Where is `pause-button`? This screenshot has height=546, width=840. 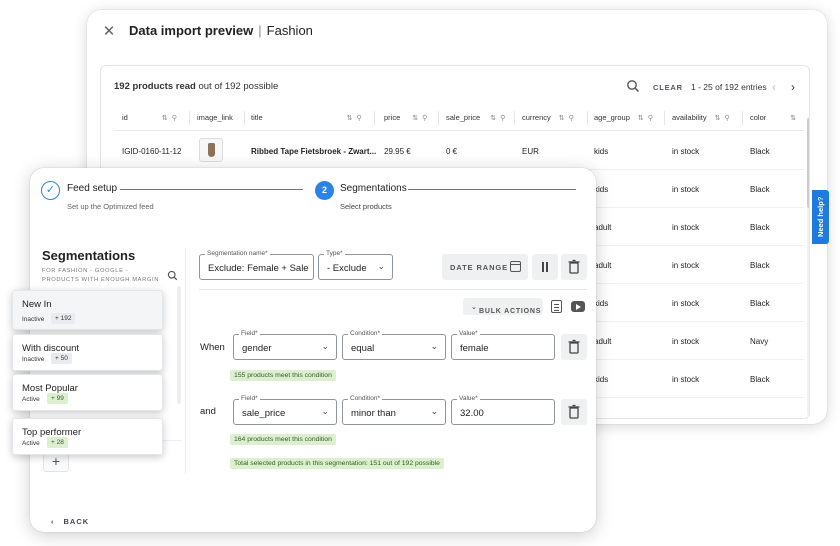
pause-button is located at coordinates (545, 267).